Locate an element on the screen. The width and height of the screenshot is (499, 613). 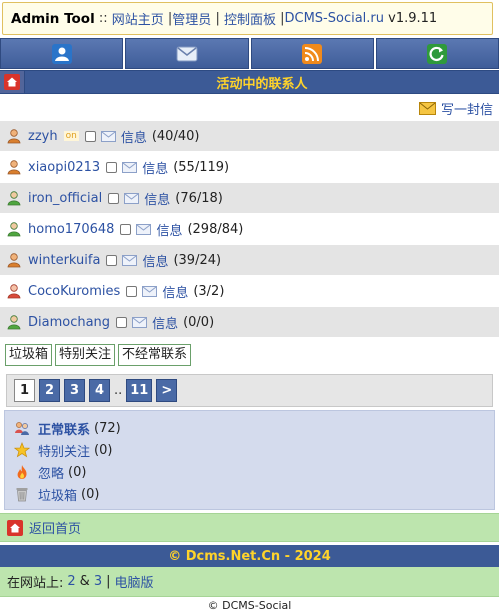
write-message-row: 写一封信 is located at coordinates (249, 108).